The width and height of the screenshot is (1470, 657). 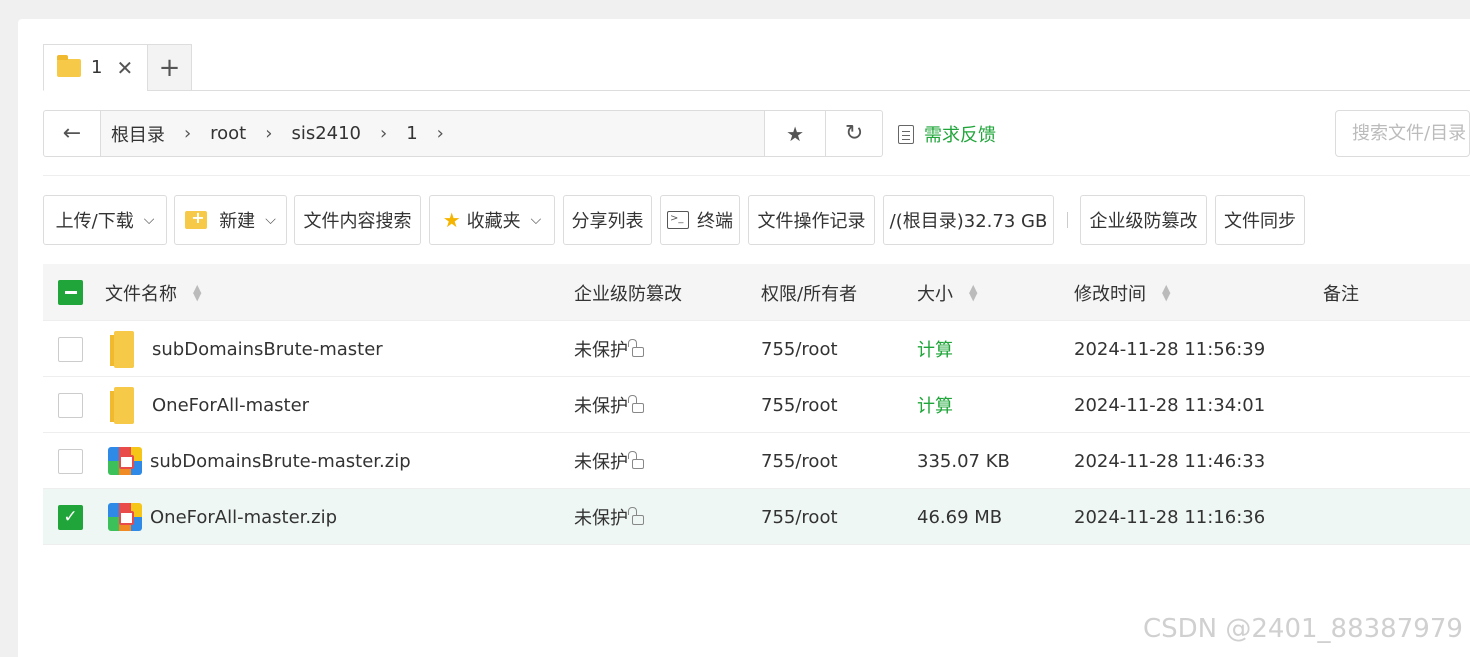 I want to click on disk-usage-button: /(根目录)32.73 GB, so click(x=968, y=220).